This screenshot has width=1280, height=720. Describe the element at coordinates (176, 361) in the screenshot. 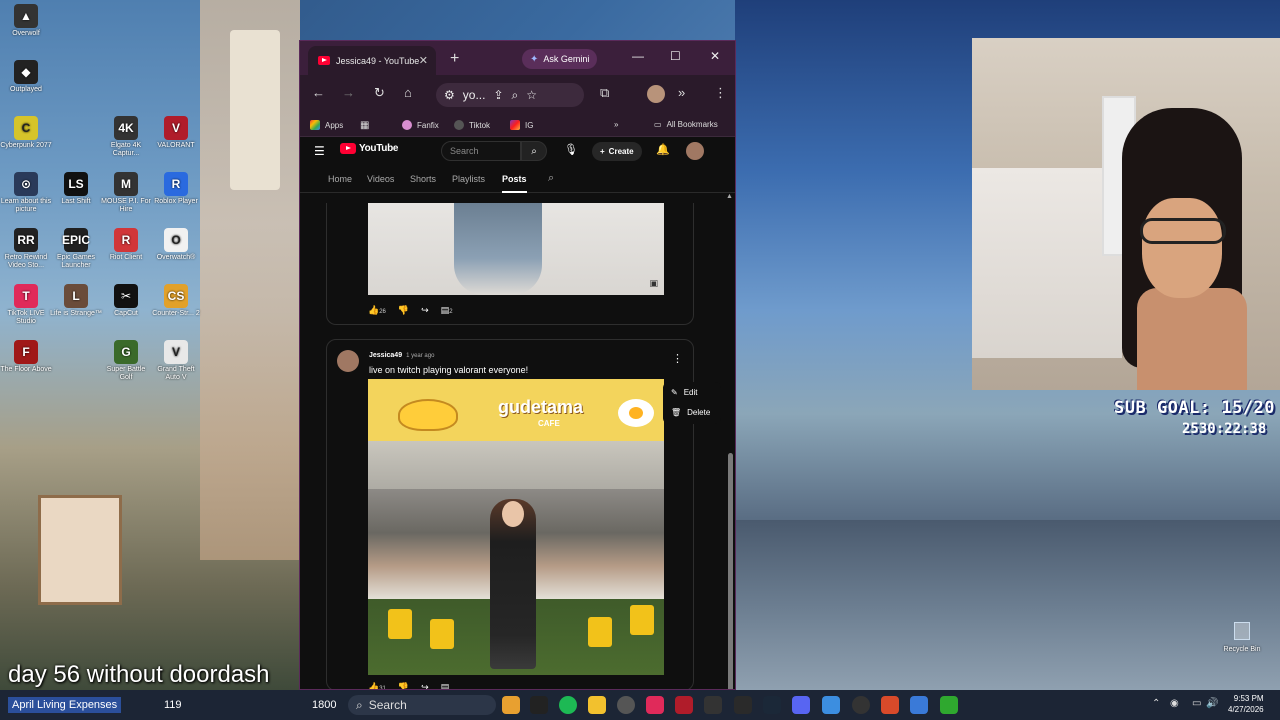

I see `desktop-icon: V Grand Theft Auto V` at that location.